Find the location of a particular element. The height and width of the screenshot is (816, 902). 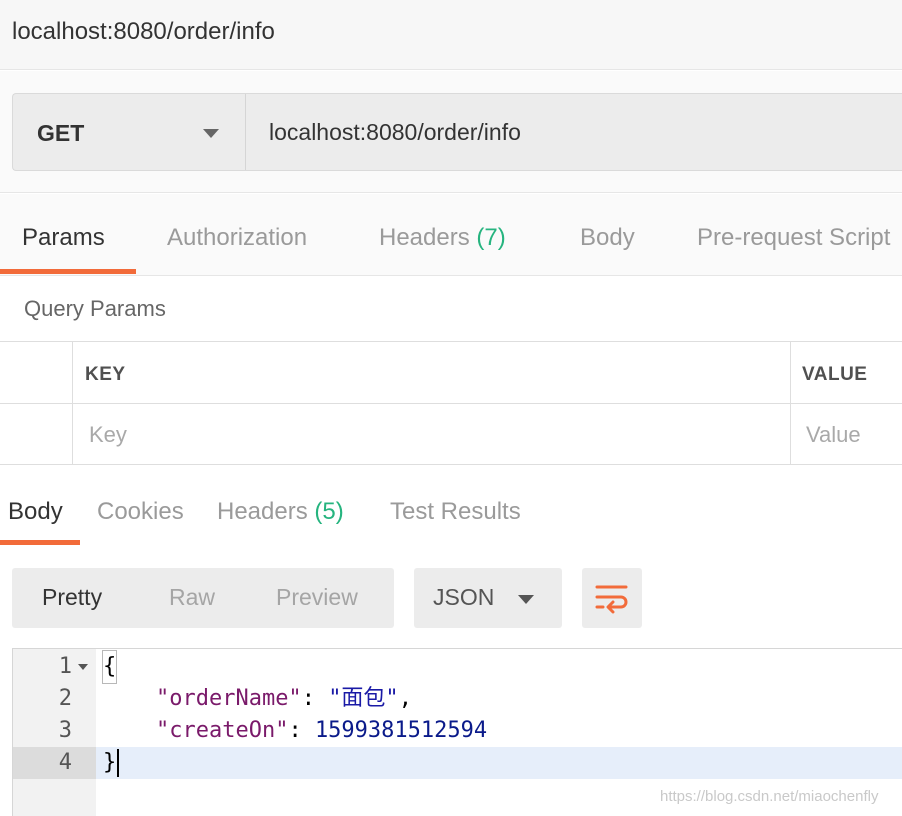

tab-headers: Headers (7) is located at coordinates (442, 238).